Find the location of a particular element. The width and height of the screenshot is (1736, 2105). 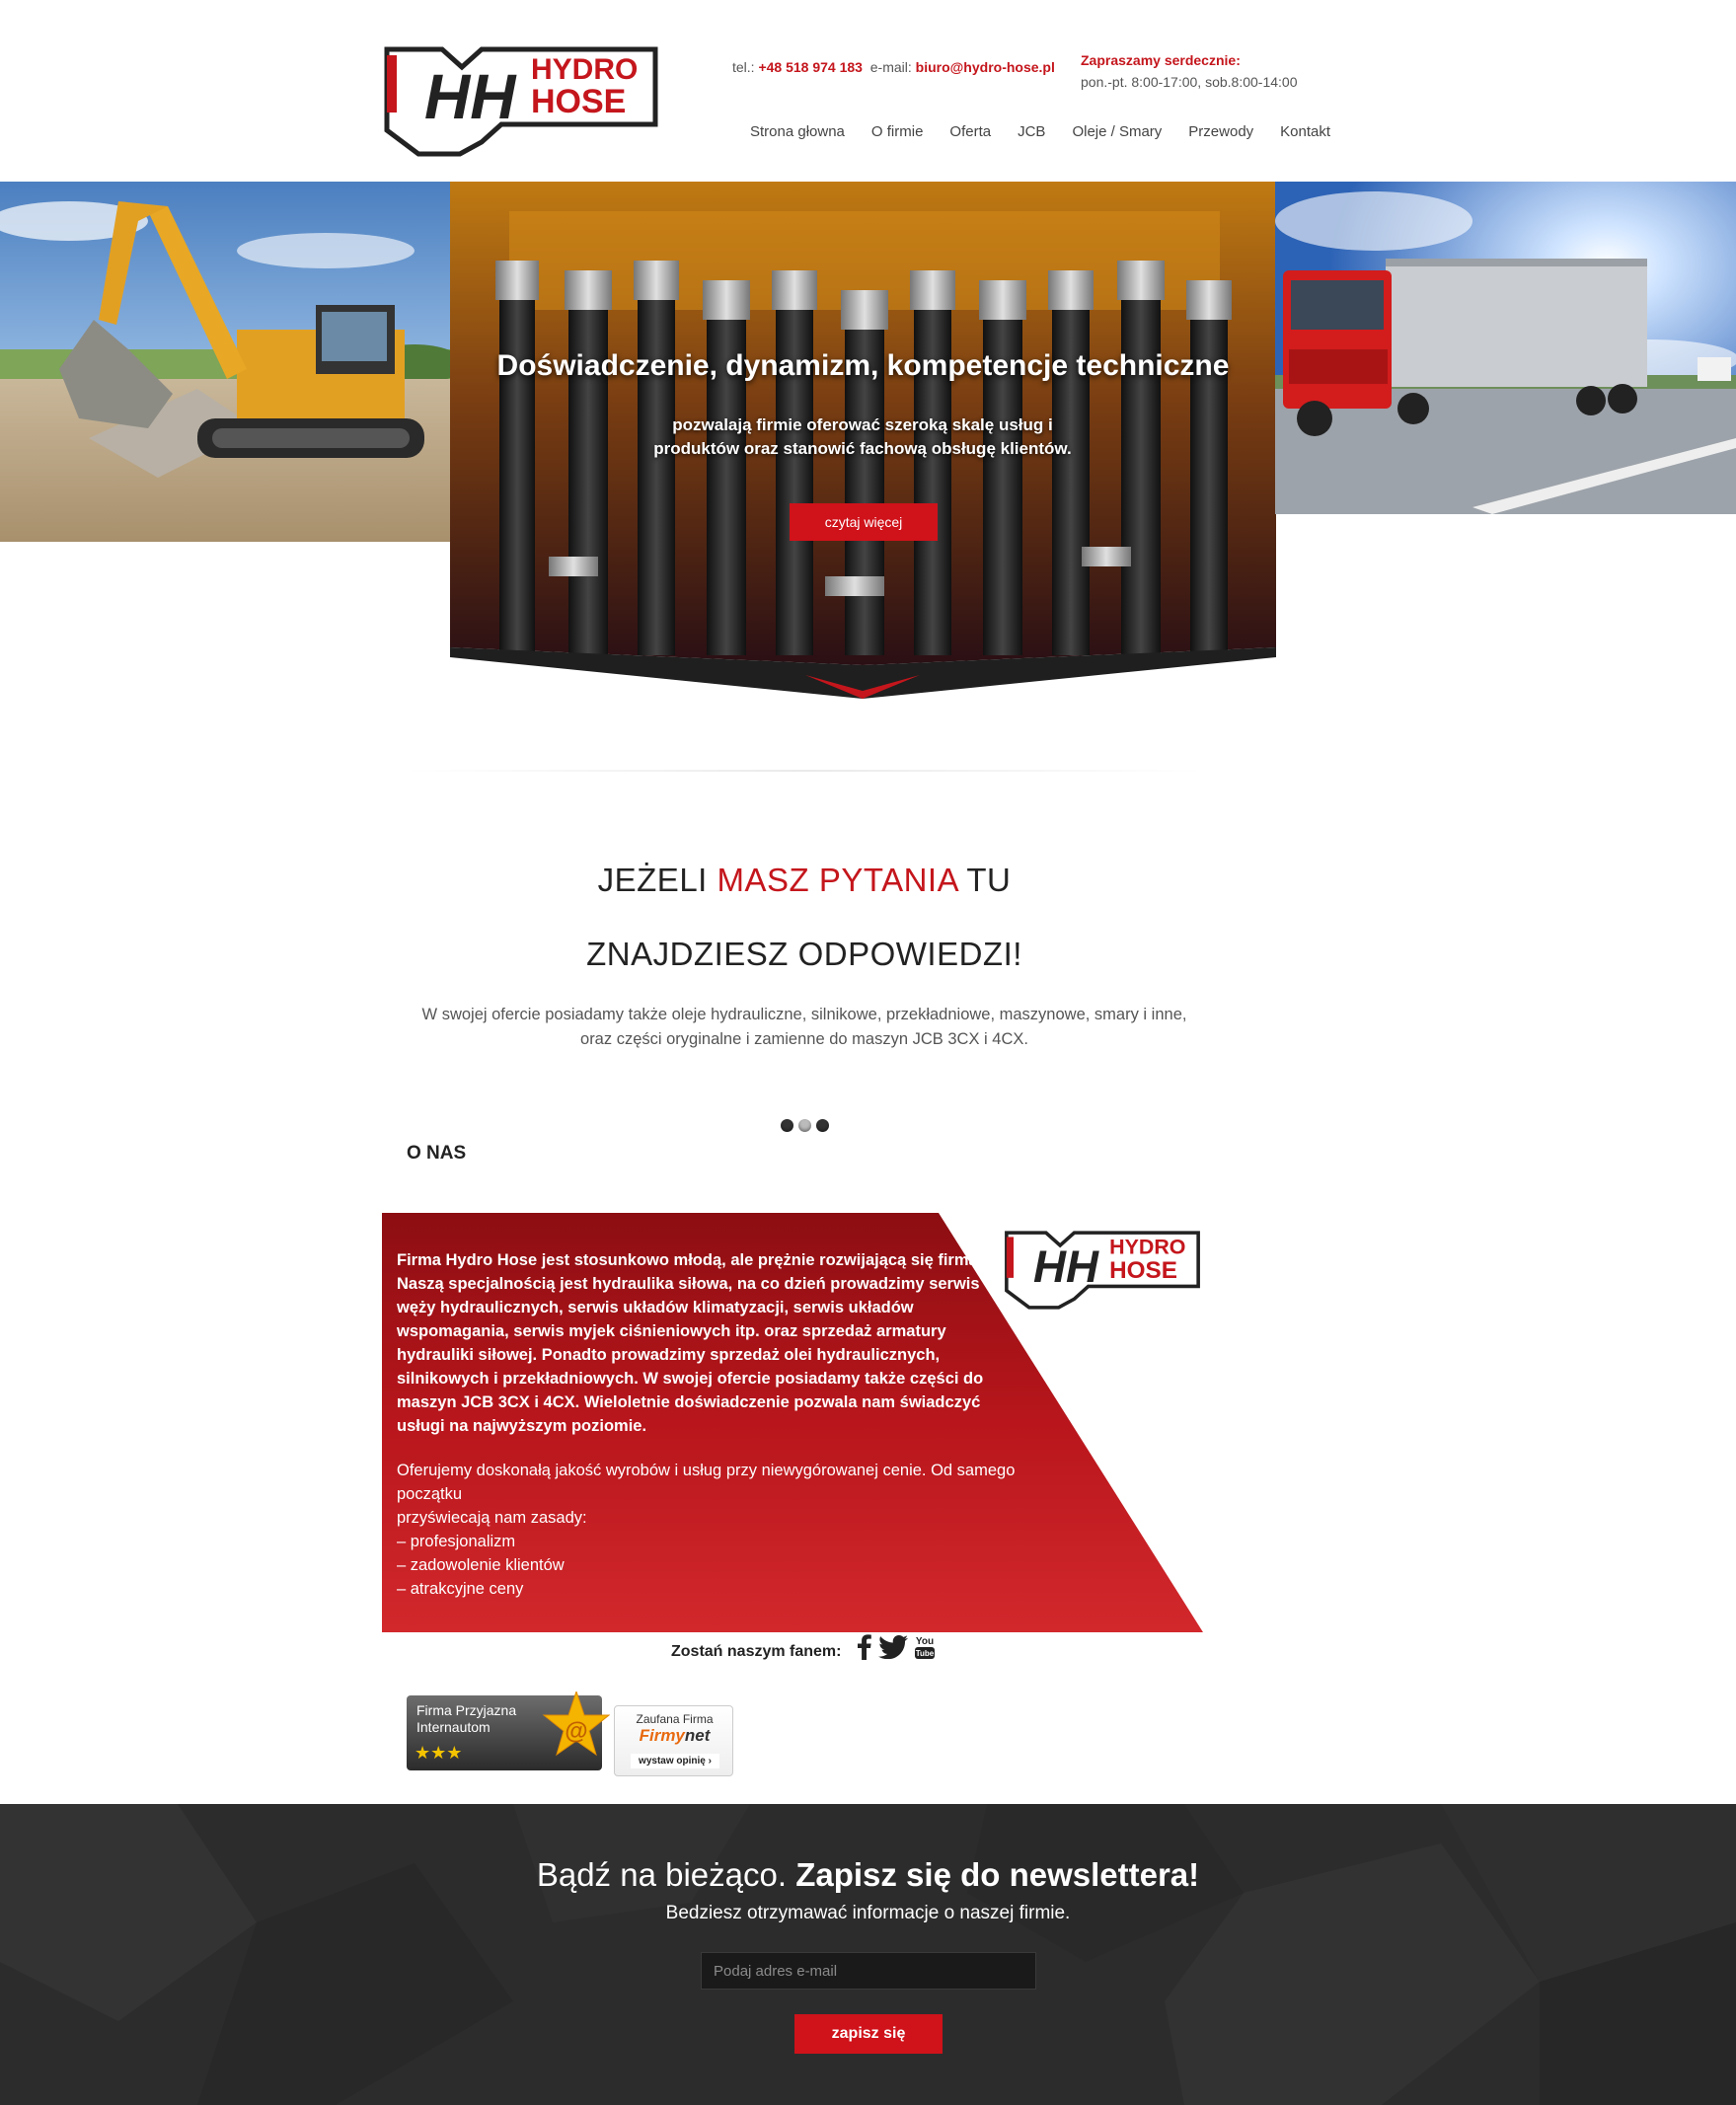

svg-text: Tube is located at coordinates (925, 1653).